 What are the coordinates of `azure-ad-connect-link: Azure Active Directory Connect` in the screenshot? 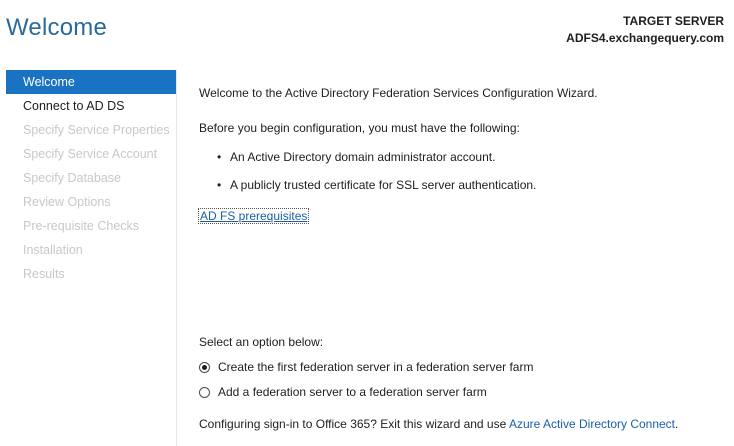 It's located at (592, 424).